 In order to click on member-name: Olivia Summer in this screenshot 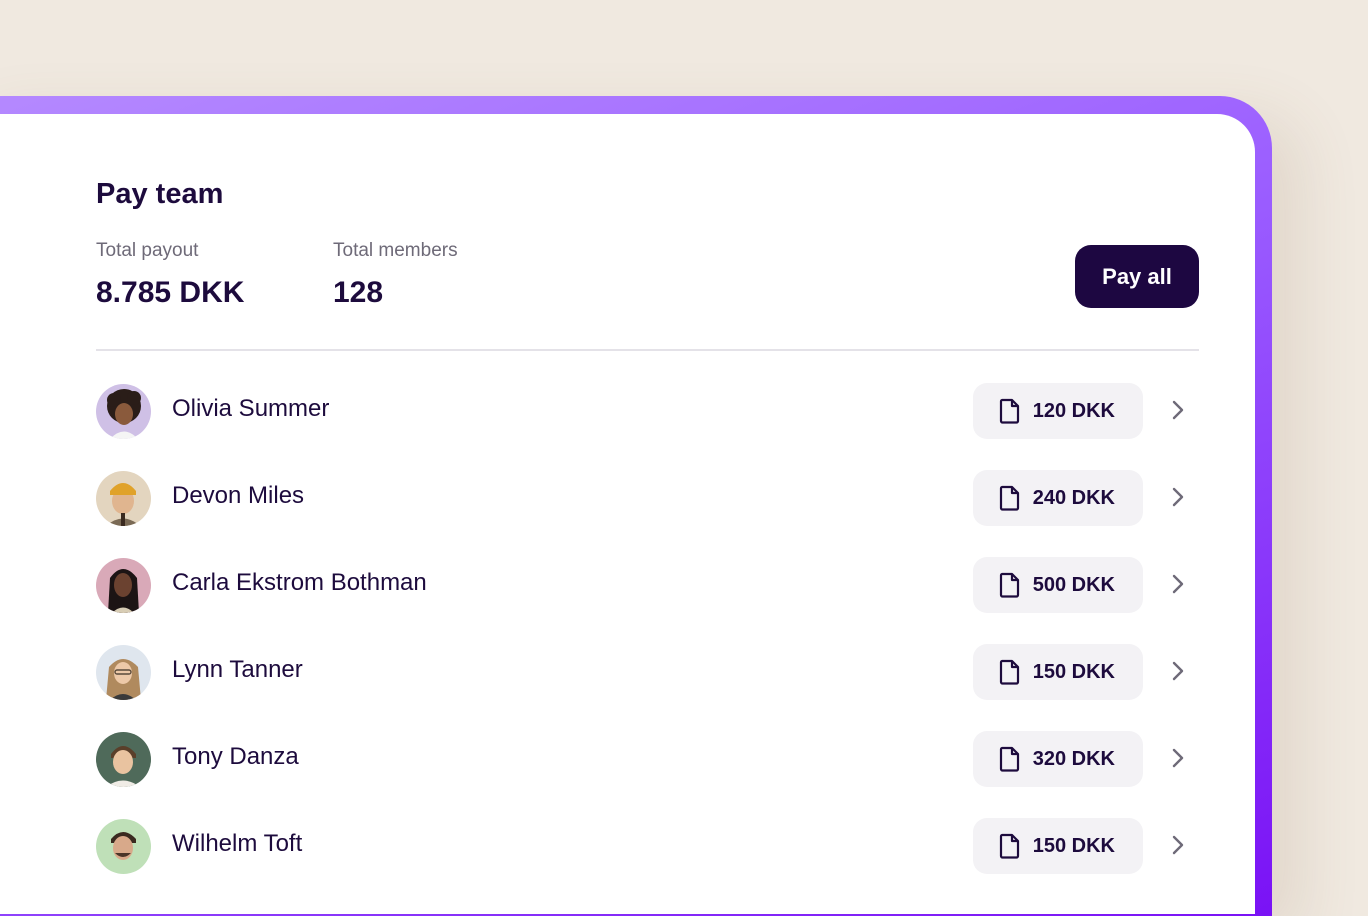, I will do `click(251, 408)`.